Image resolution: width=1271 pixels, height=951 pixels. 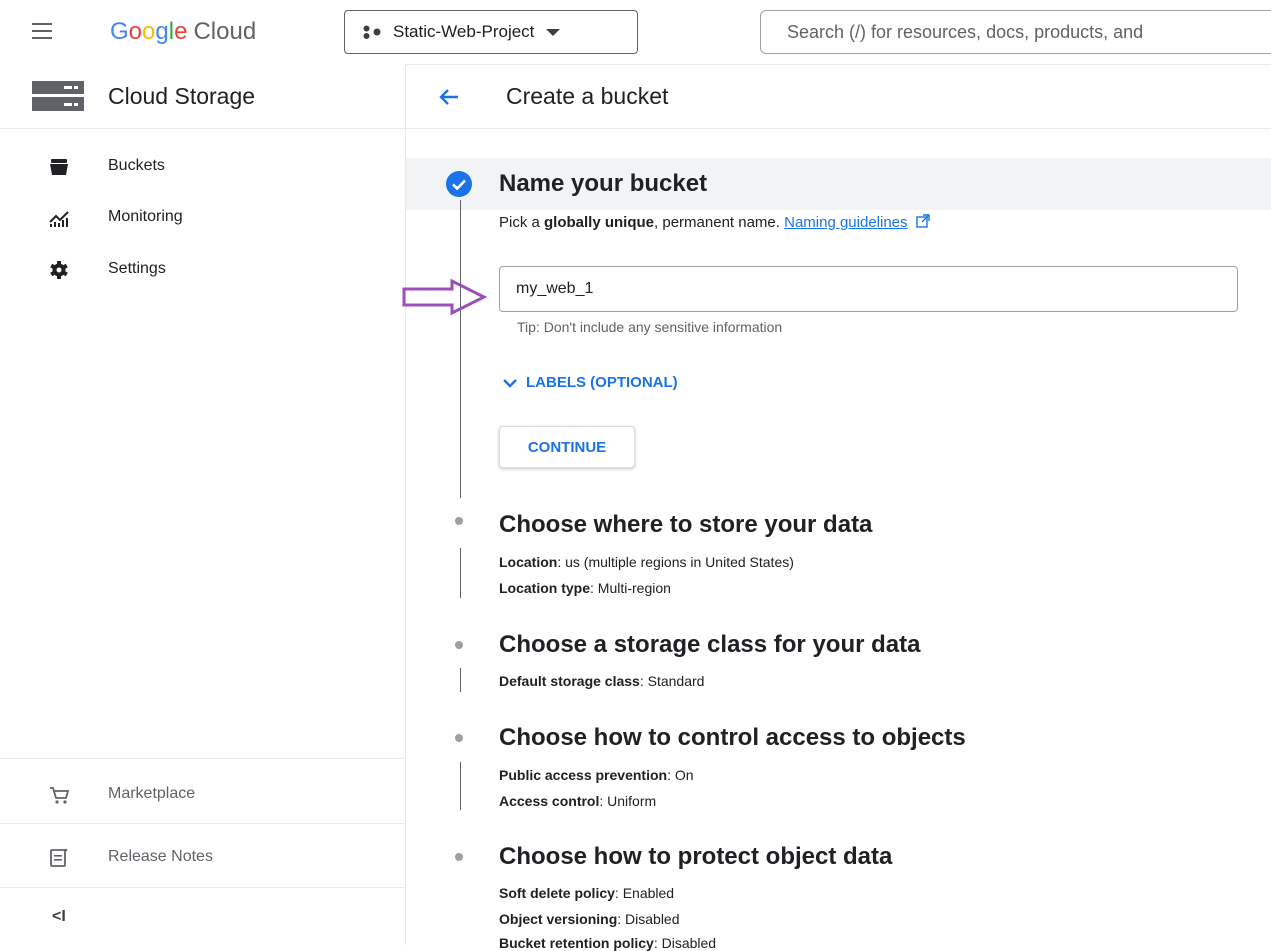 I want to click on notes-icon, so click(x=59, y=857).